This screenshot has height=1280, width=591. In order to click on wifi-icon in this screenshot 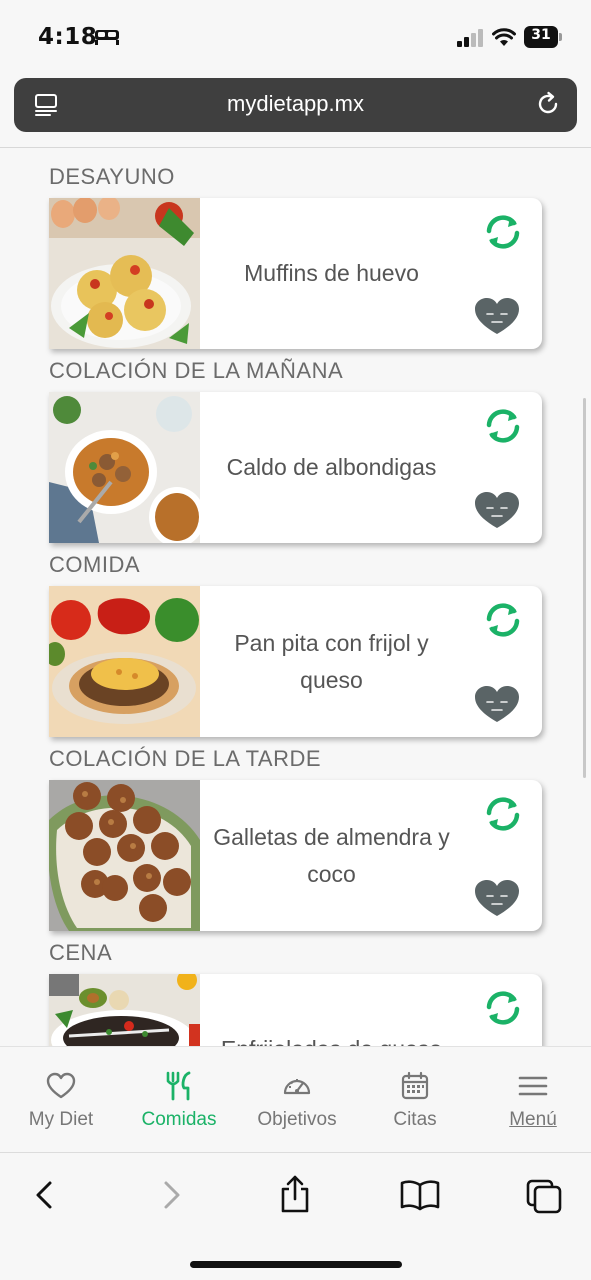, I will do `click(504, 37)`.